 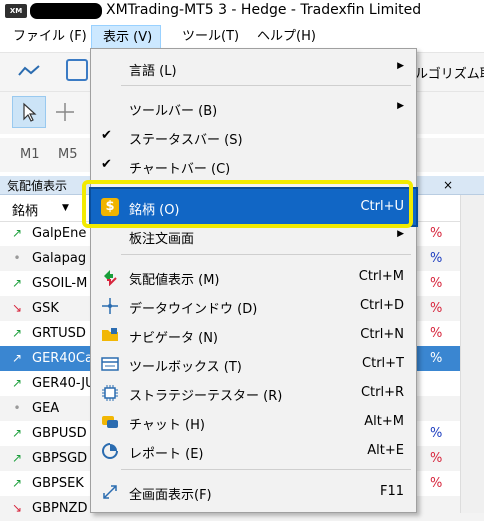 I want to click on menu-item-label: チャートバー (C), so click(x=180, y=169).